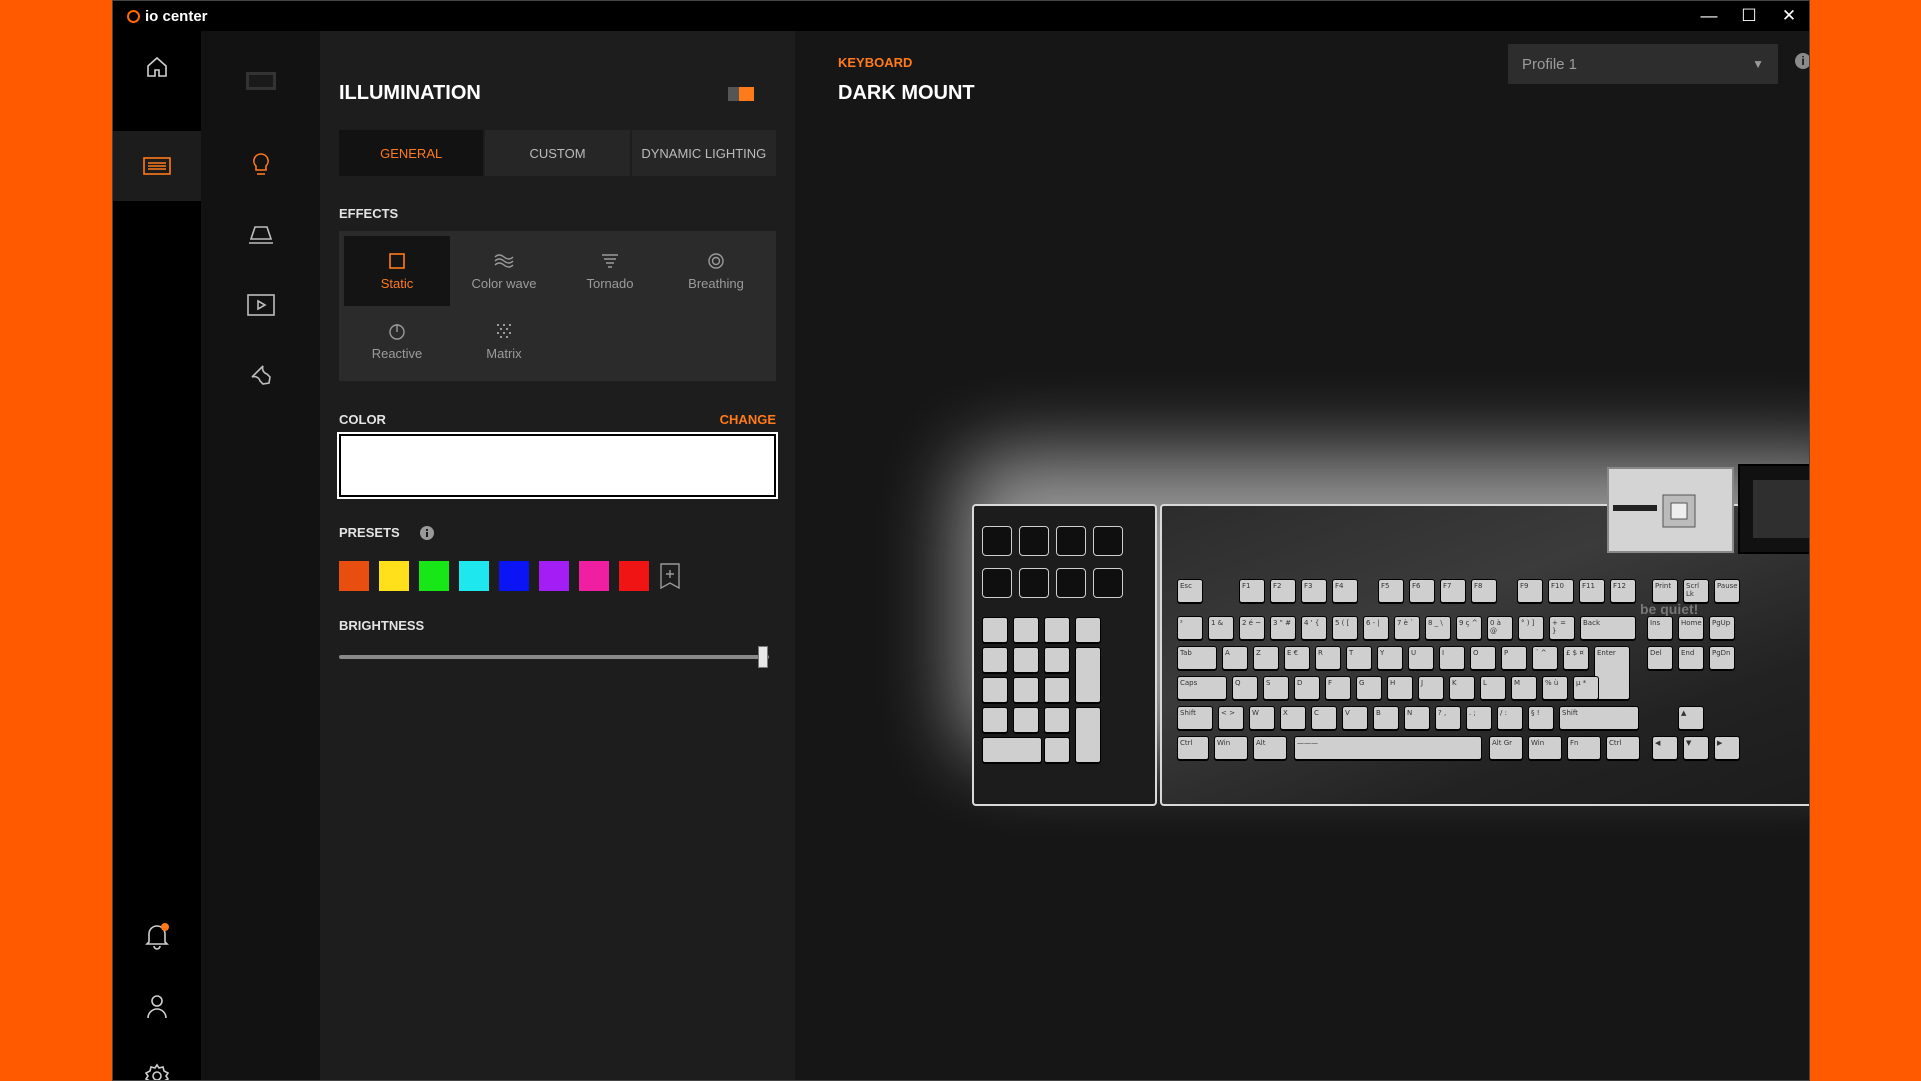 Image resolution: width=1921 pixels, height=1081 pixels. What do you see at coordinates (157, 1006) in the screenshot?
I see `nav-account` at bounding box center [157, 1006].